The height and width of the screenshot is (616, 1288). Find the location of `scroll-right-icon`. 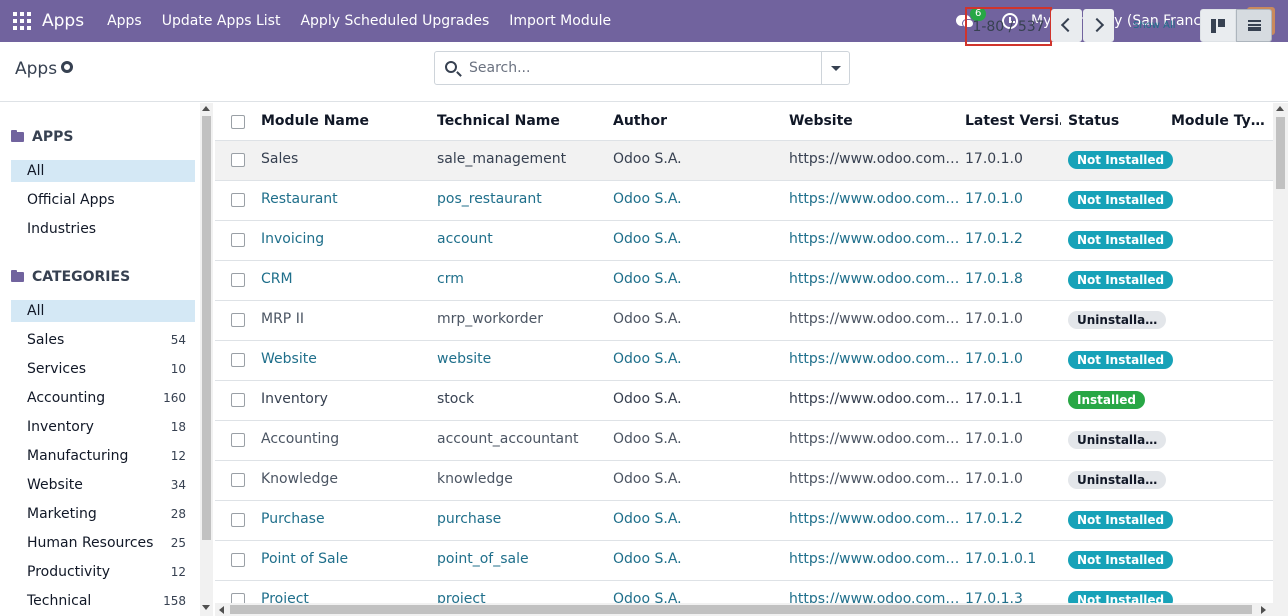

scroll-right-icon is located at coordinates (1263, 610).